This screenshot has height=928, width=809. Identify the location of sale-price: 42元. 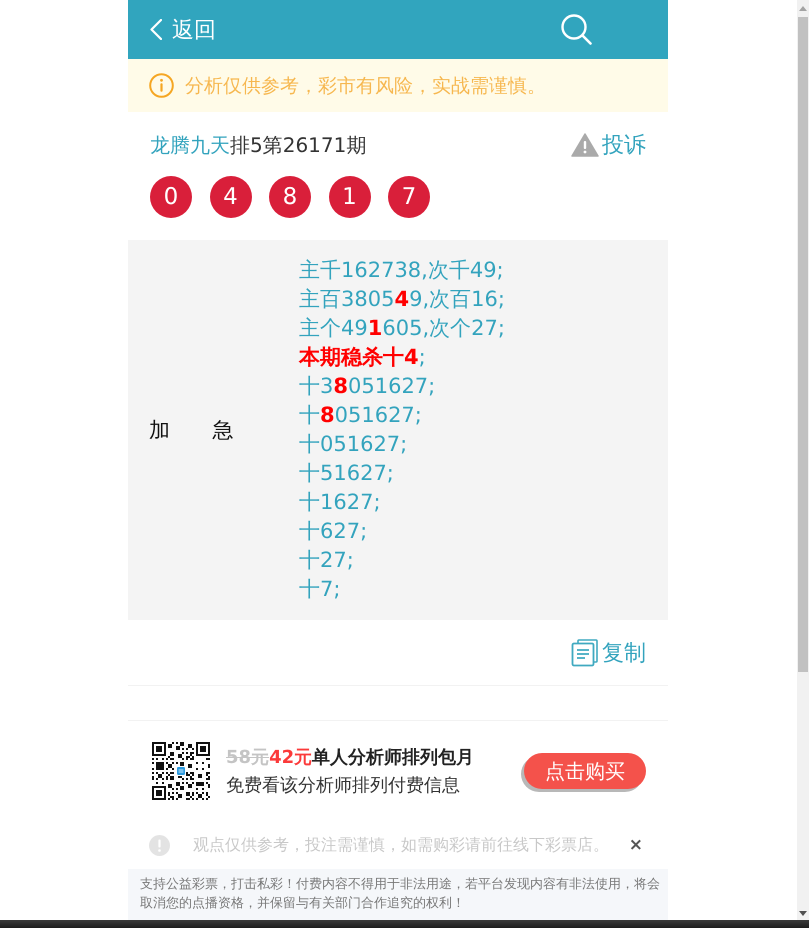
(290, 758).